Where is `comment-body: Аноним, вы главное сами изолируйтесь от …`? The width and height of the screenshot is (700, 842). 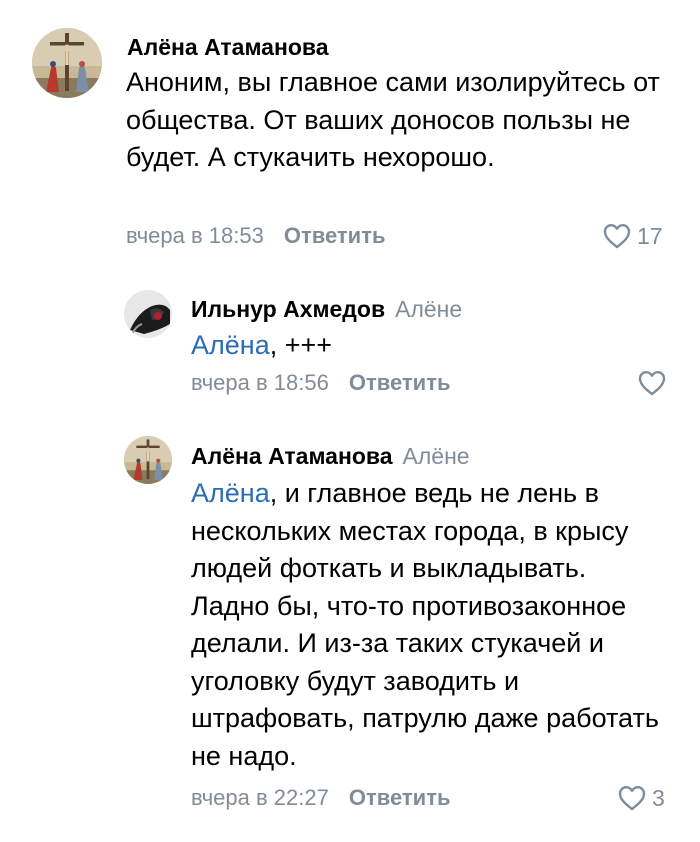 comment-body: Аноним, вы главное сами изолируйтесь от … is located at coordinates (393, 119).